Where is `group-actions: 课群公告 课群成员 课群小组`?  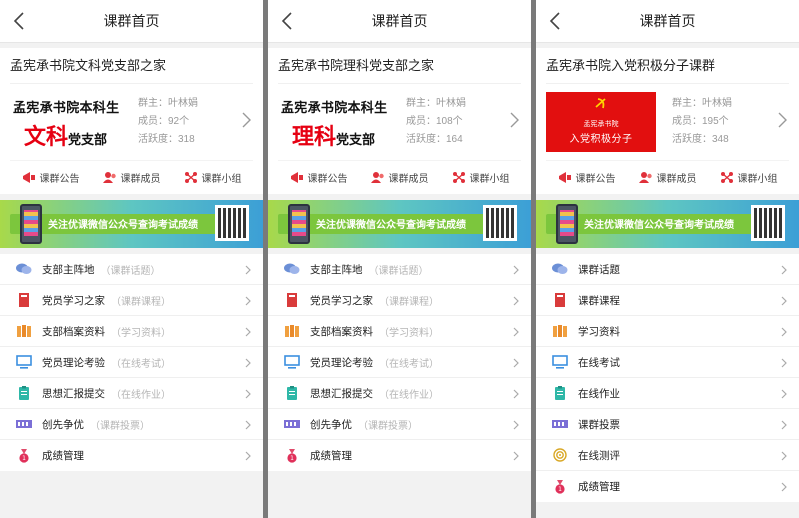
group-actions: 课群公告 课群成员 课群小组 is located at coordinates (399, 177).